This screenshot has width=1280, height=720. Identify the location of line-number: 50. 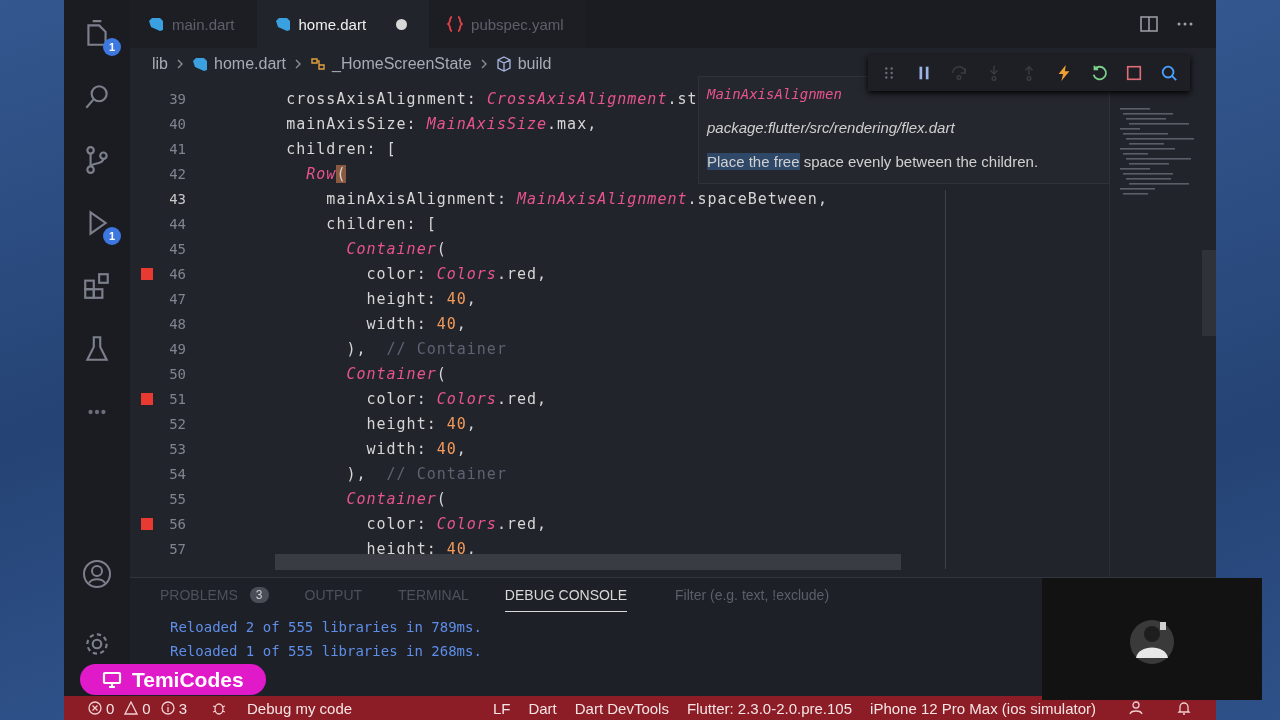
(177, 373).